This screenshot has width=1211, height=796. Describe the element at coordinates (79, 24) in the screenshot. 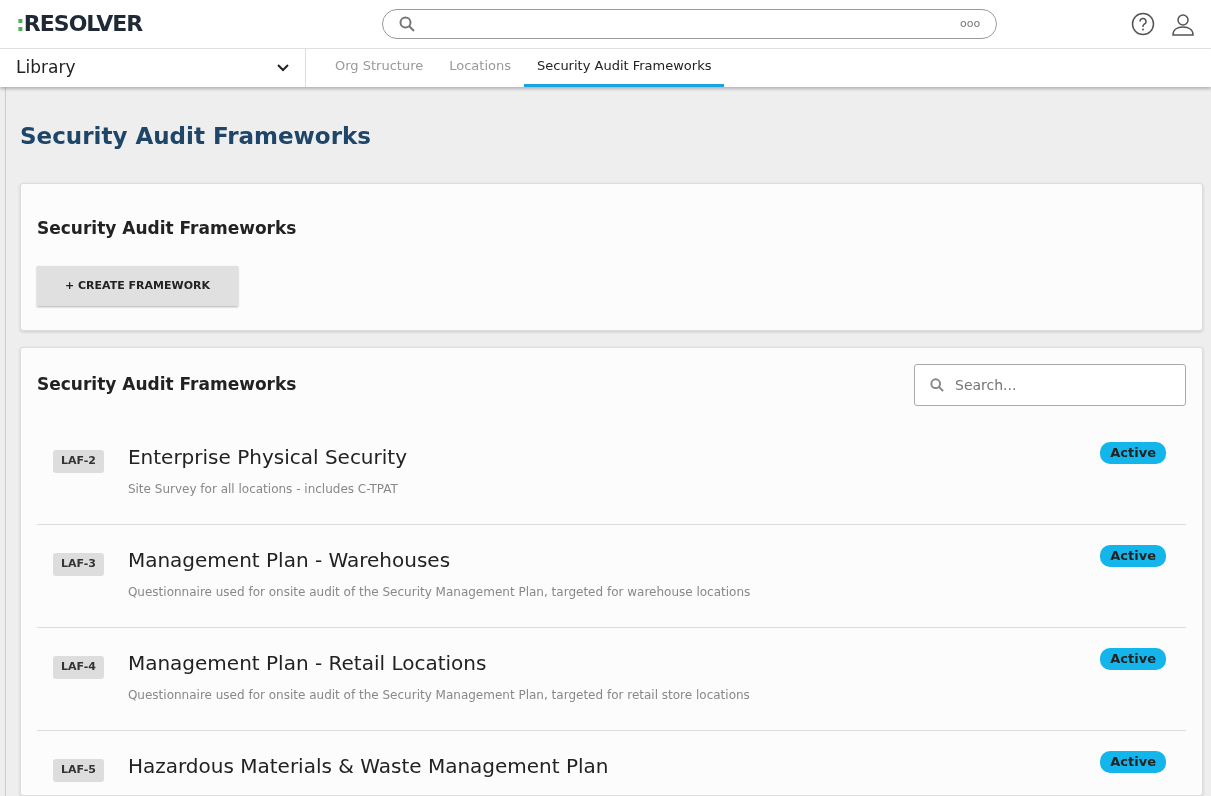

I see `resolver-logo: :RESOLVER` at that location.